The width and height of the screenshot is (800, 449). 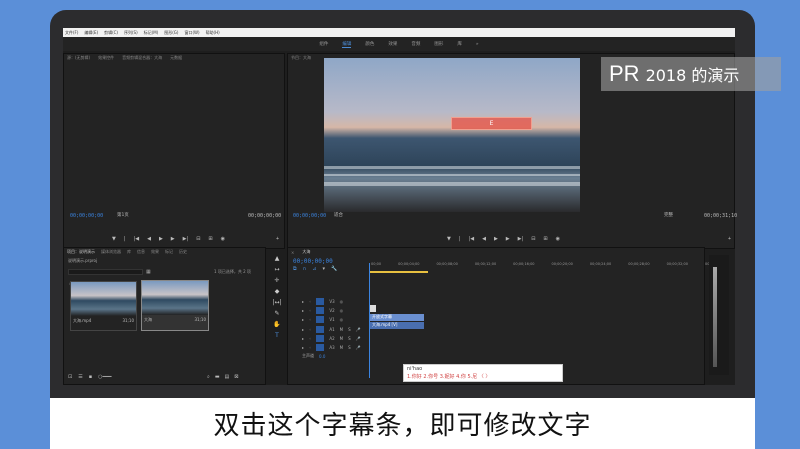 What do you see at coordinates (277, 258) in the screenshot?
I see `selection-tool-icon: ▲` at bounding box center [277, 258].